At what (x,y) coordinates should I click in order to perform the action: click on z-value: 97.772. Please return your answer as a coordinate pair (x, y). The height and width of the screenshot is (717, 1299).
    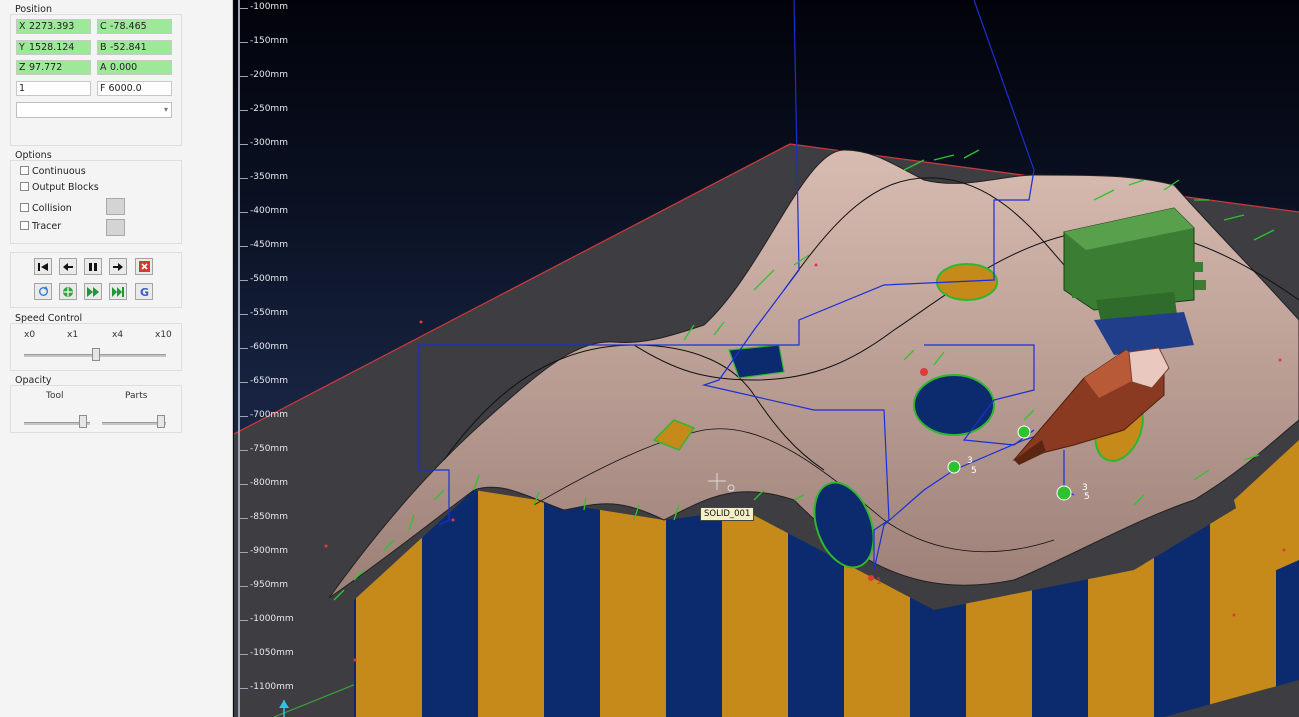
    Looking at the image, I should click on (46, 67).